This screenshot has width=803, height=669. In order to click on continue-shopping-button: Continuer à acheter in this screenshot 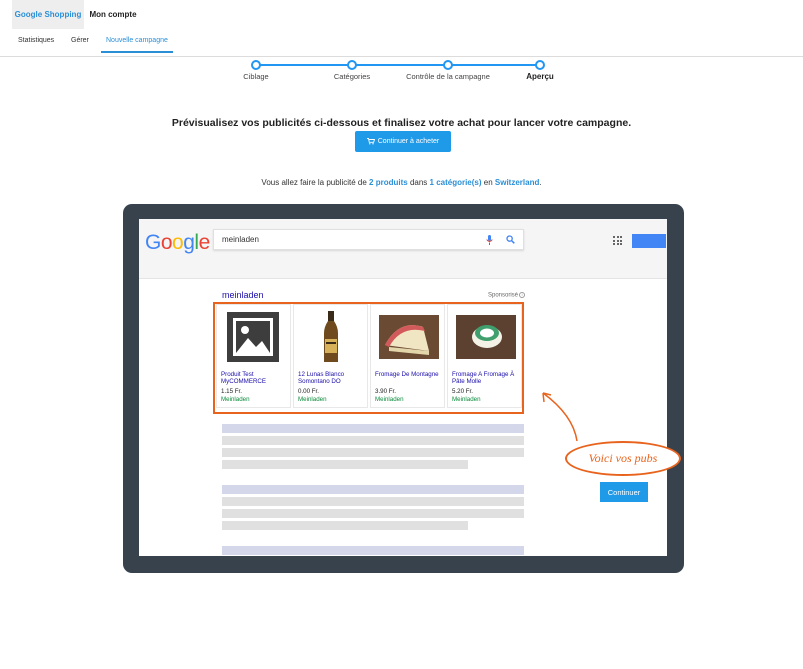, I will do `click(403, 141)`.